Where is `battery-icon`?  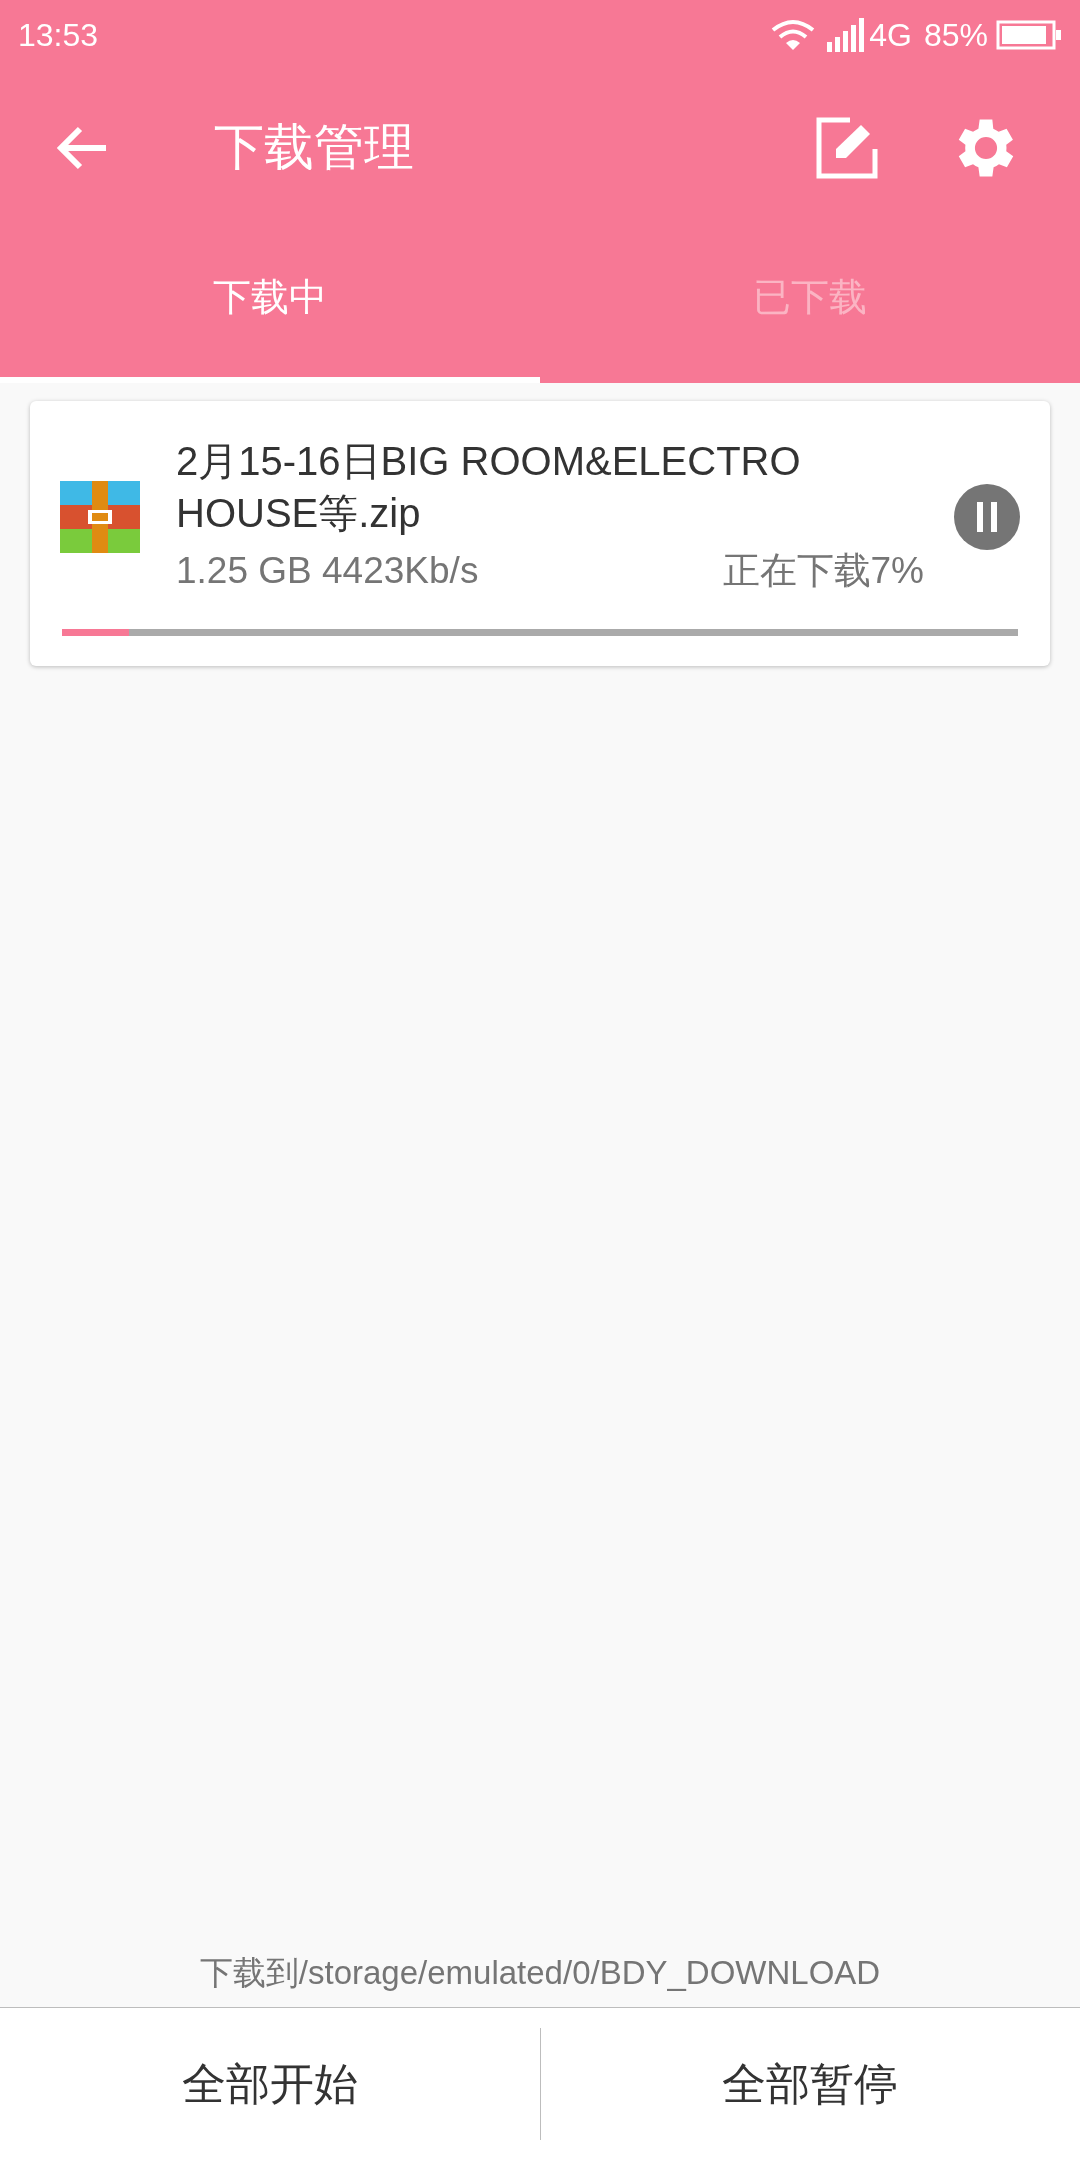
battery-icon is located at coordinates (1029, 35).